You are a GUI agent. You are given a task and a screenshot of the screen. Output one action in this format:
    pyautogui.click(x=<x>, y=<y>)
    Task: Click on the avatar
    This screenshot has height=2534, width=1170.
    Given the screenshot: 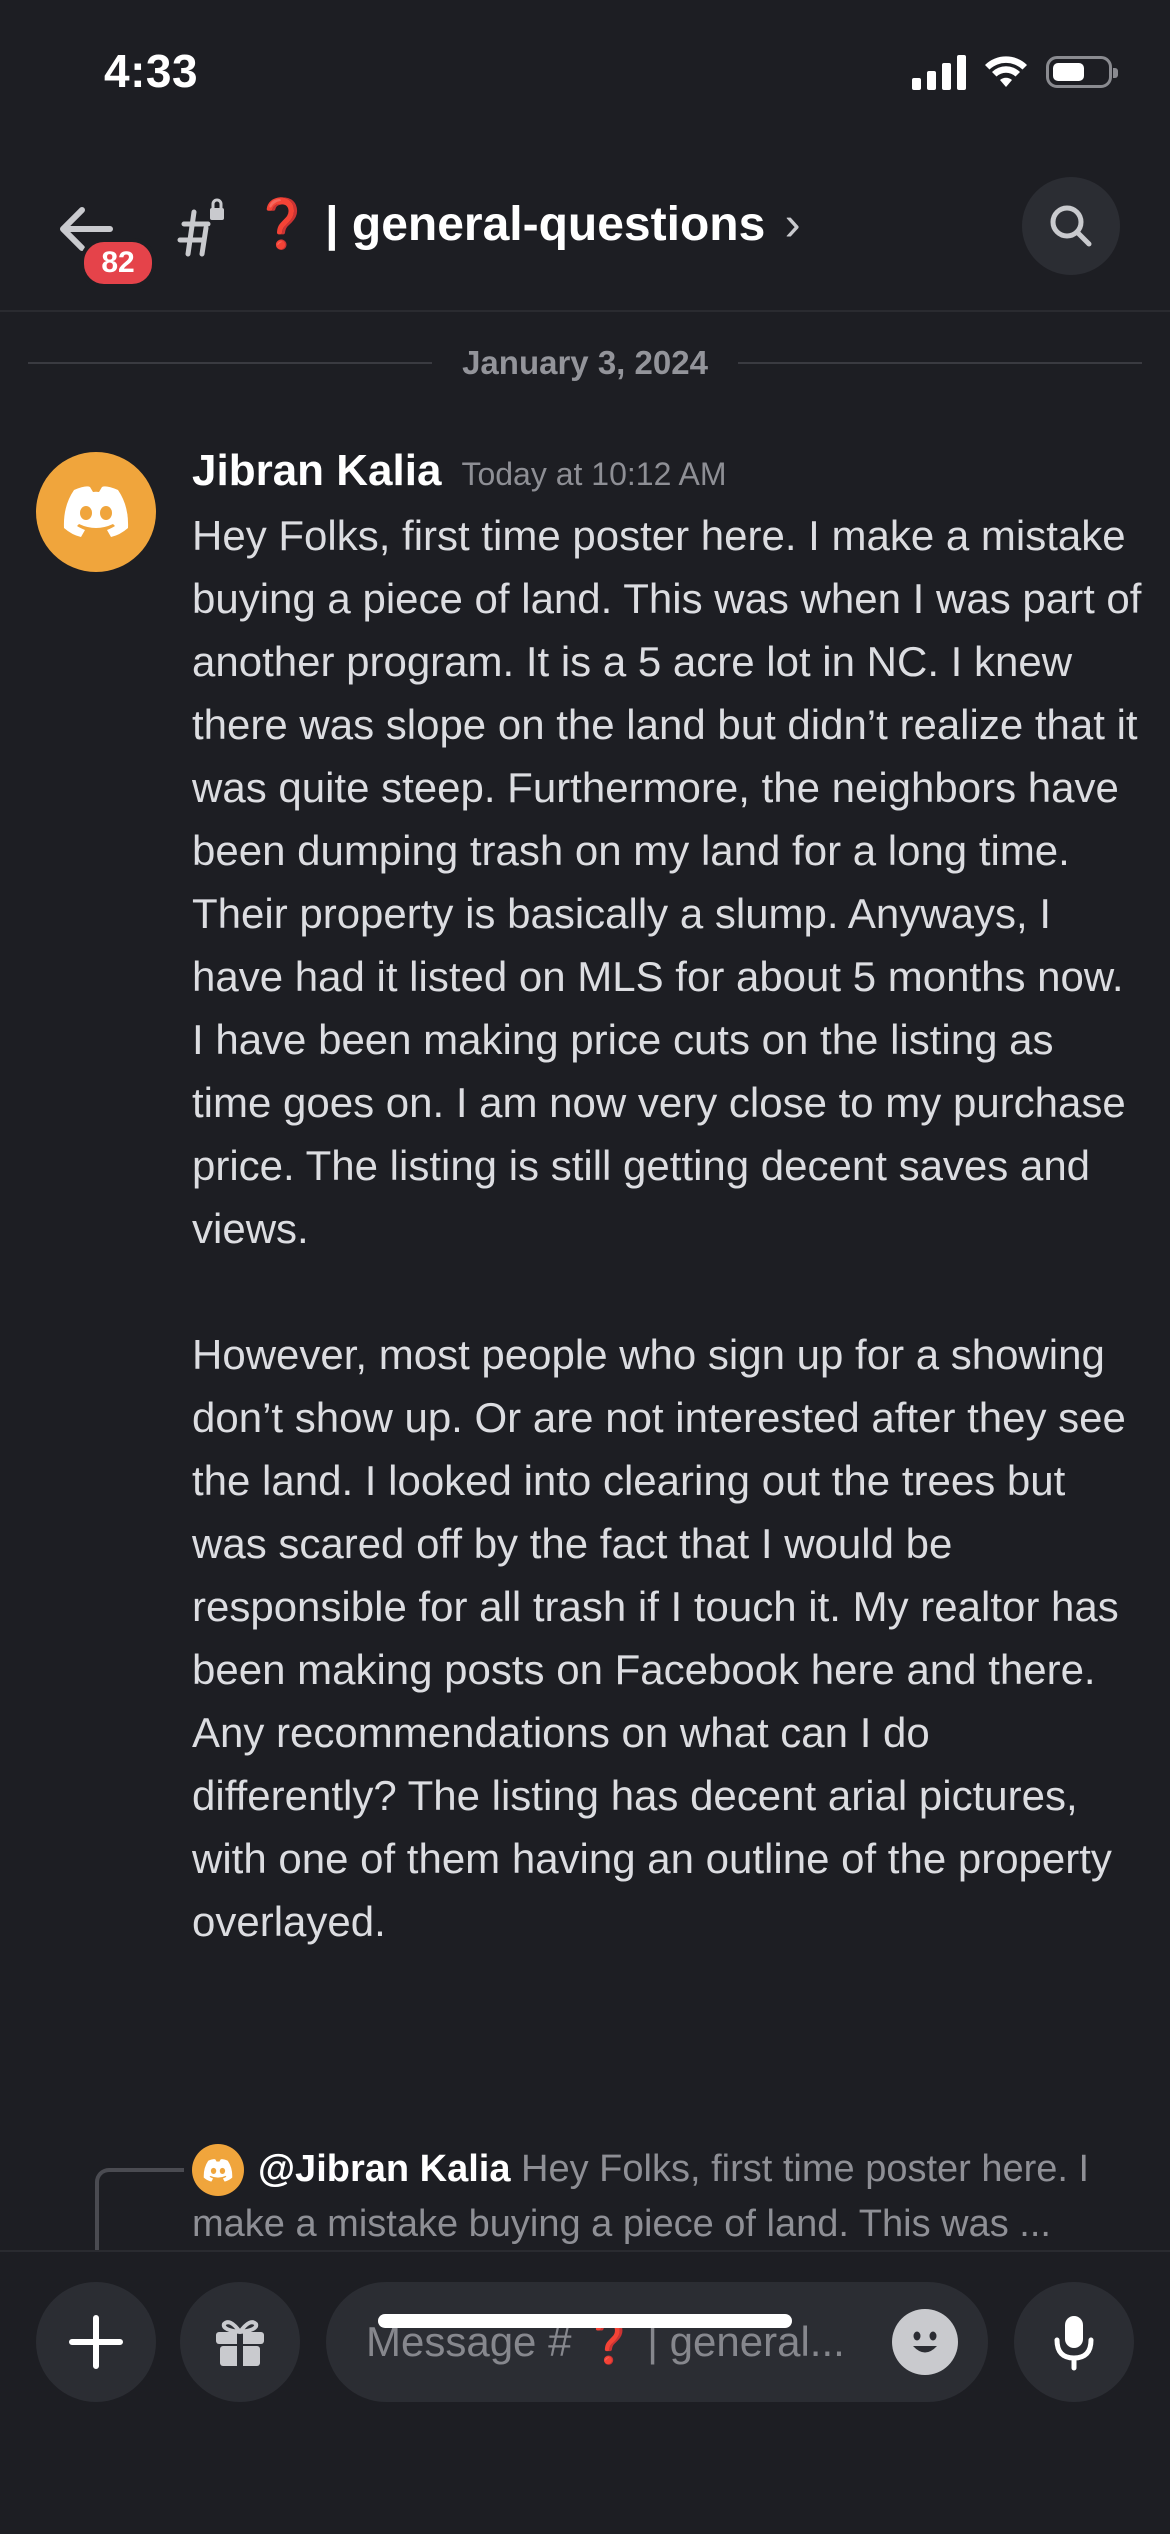 What is the action you would take?
    pyautogui.click(x=96, y=512)
    